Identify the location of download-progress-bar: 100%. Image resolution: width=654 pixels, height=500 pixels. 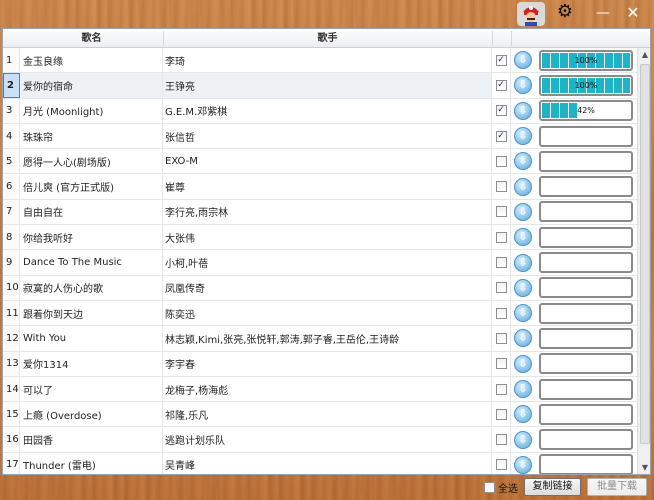
(586, 85).